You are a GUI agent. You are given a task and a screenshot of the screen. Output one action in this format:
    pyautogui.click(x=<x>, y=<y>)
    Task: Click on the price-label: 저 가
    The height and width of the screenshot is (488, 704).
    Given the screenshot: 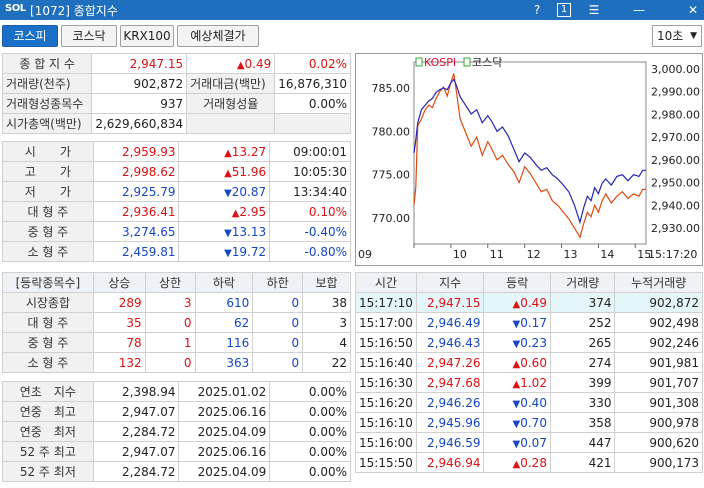 What is the action you would take?
    pyautogui.click(x=48, y=191)
    